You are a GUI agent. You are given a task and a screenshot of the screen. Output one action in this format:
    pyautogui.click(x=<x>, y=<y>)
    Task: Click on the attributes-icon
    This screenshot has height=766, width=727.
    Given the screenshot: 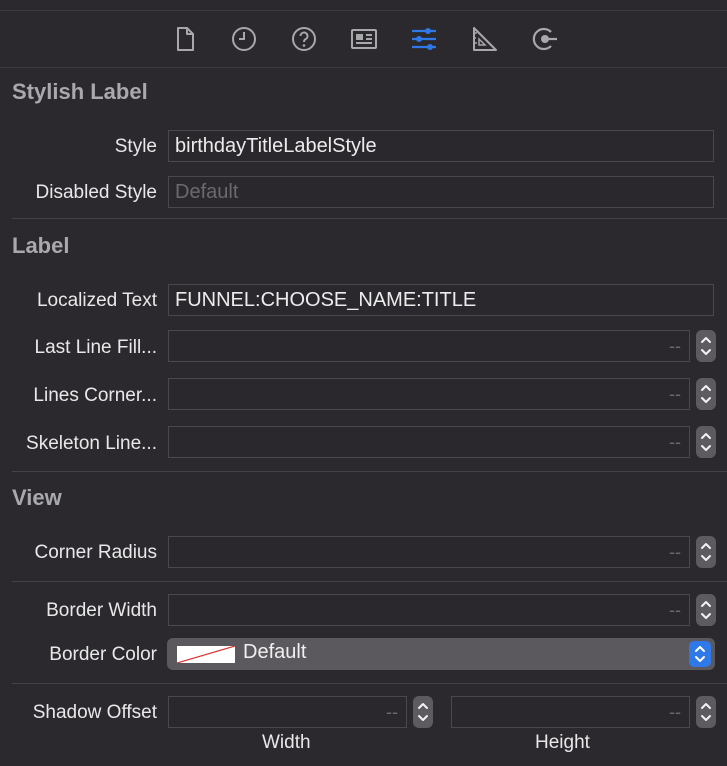 What is the action you would take?
    pyautogui.click(x=424, y=39)
    